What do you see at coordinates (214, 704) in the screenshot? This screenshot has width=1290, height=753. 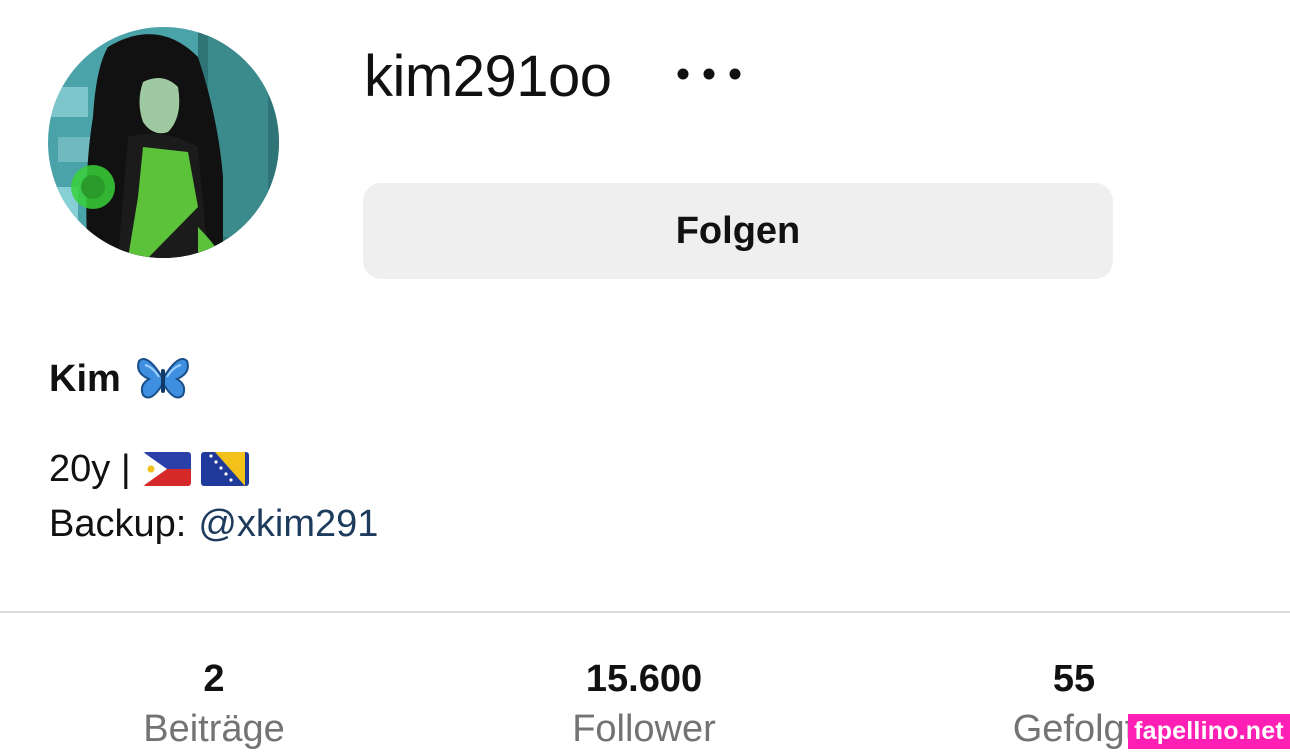 I see `stat-posts: 2 Beiträge` at bounding box center [214, 704].